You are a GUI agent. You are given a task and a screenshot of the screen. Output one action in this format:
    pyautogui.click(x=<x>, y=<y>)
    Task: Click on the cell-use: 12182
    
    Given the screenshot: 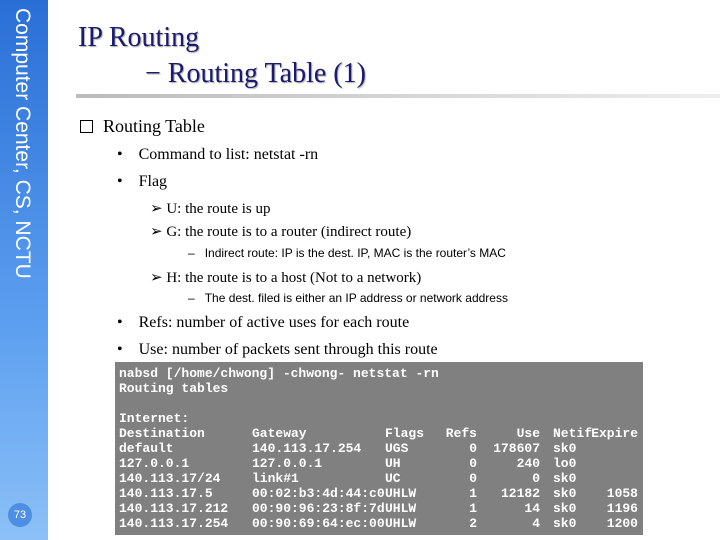 What is the action you would take?
    pyautogui.click(x=520, y=493)
    